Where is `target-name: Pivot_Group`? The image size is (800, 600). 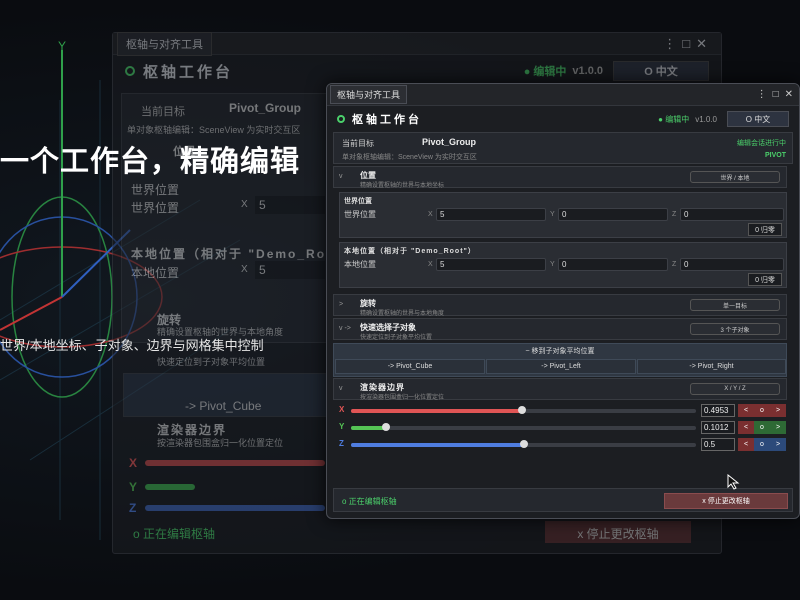
target-name: Pivot_Group is located at coordinates (449, 142).